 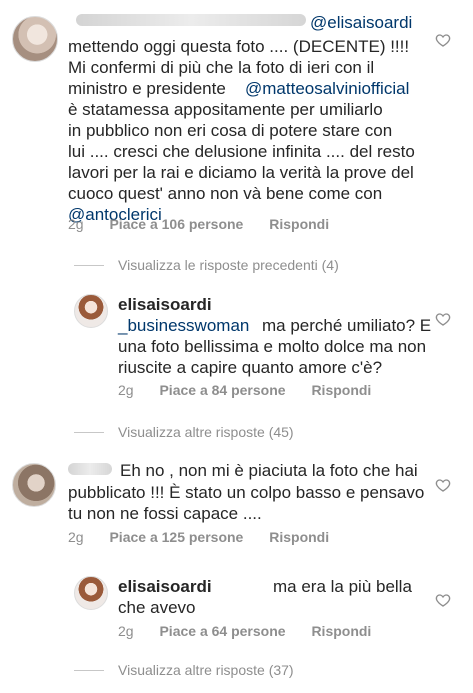 I want to click on comment-text-line: ministro e presidente, so click(x=147, y=88).